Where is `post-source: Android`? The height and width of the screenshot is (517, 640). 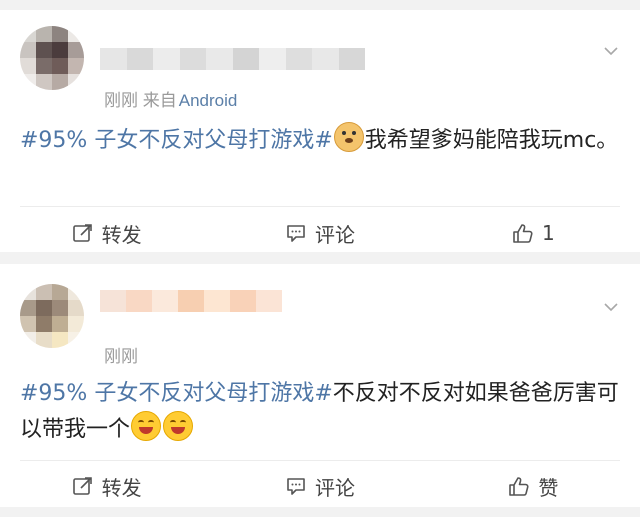 post-source: Android is located at coordinates (208, 100).